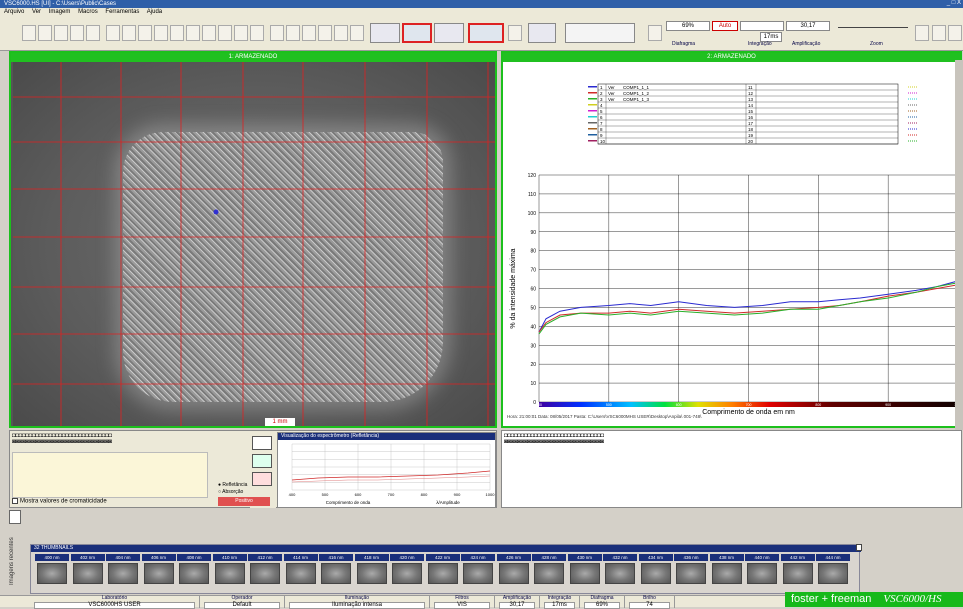  What do you see at coordinates (262, 479) in the screenshot?
I see `marker-icon` at bounding box center [262, 479].